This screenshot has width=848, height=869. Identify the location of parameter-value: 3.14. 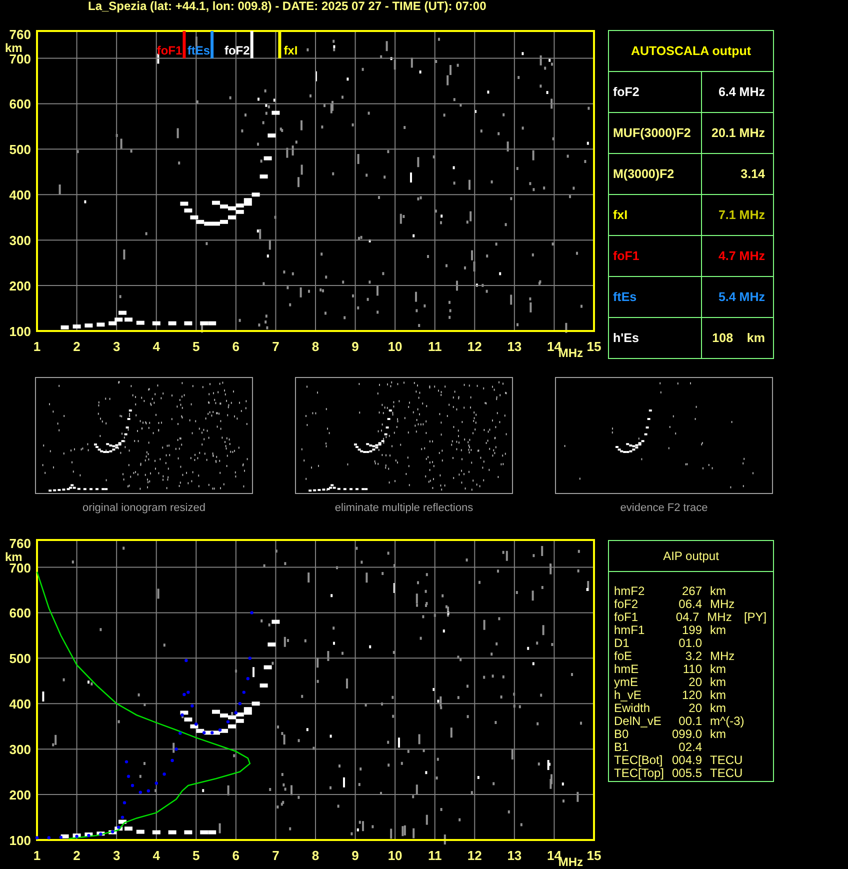
(738, 174).